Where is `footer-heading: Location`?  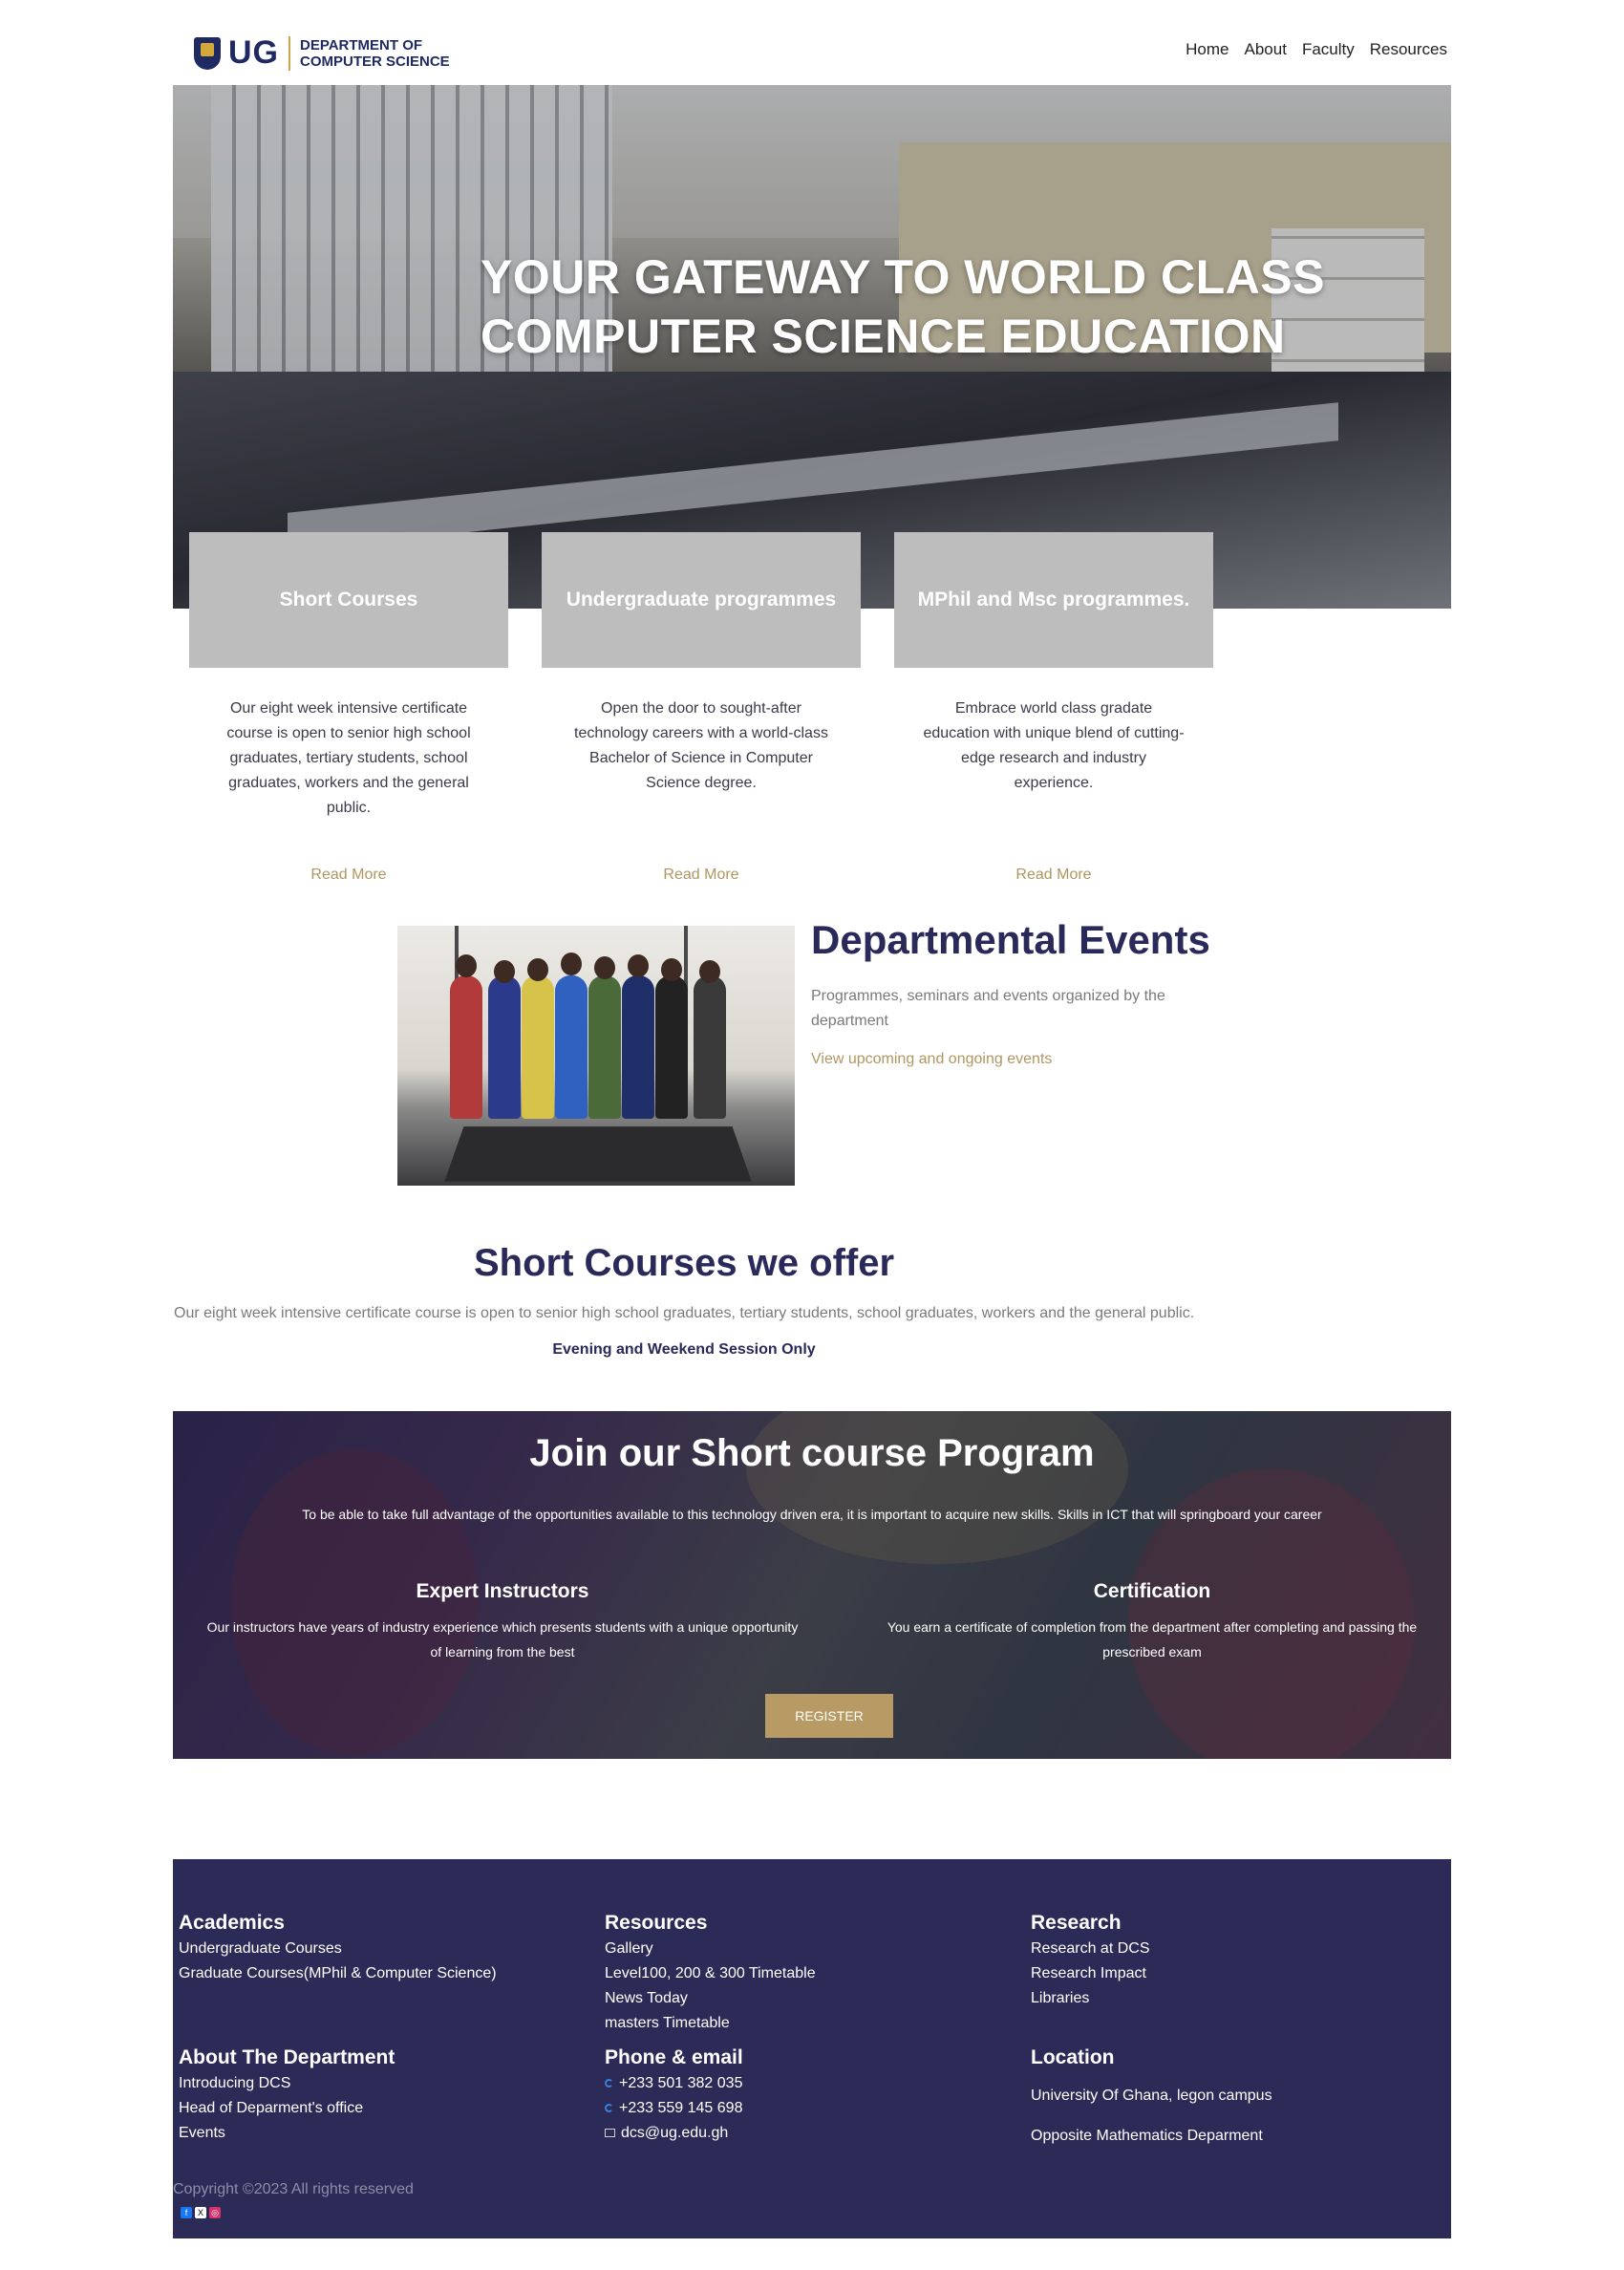
footer-heading: Location is located at coordinates (1073, 2057).